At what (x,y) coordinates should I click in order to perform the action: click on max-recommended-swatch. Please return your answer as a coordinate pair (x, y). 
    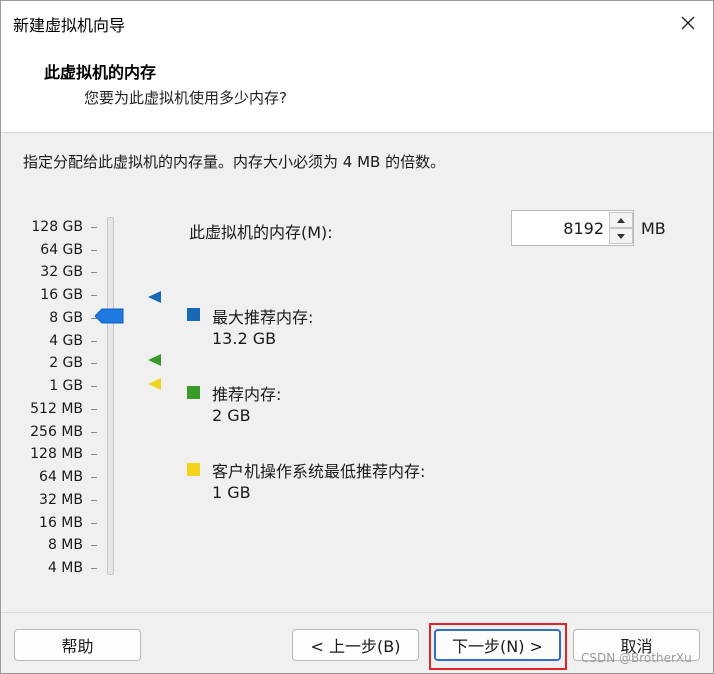
    Looking at the image, I should click on (193, 314).